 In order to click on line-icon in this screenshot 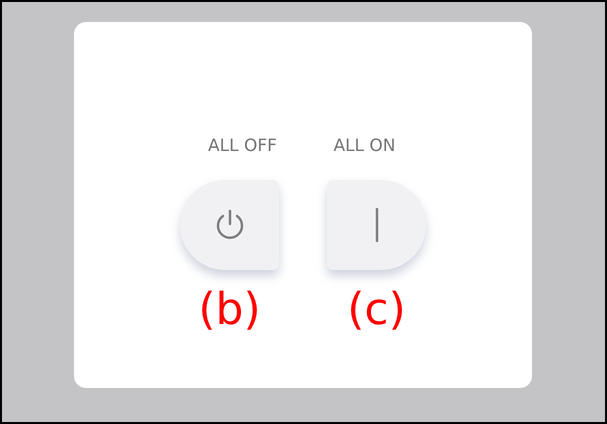, I will do `click(376, 225)`.